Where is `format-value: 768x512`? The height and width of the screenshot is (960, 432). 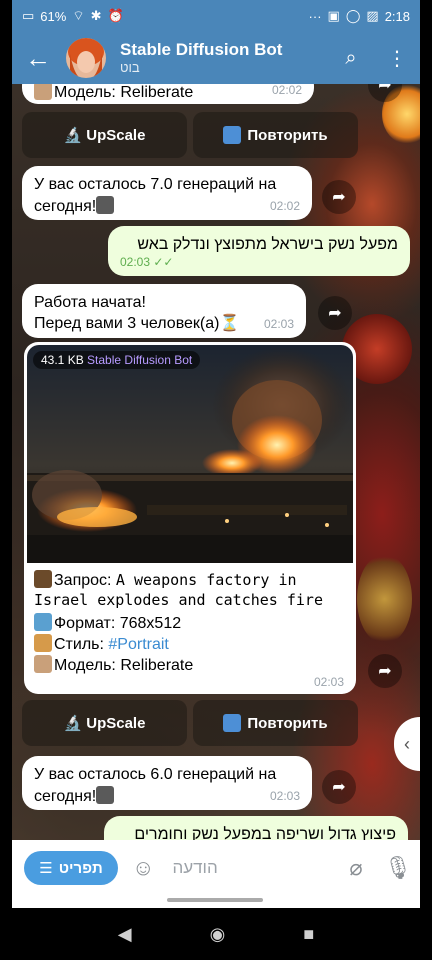 format-value: 768x512 is located at coordinates (150, 623).